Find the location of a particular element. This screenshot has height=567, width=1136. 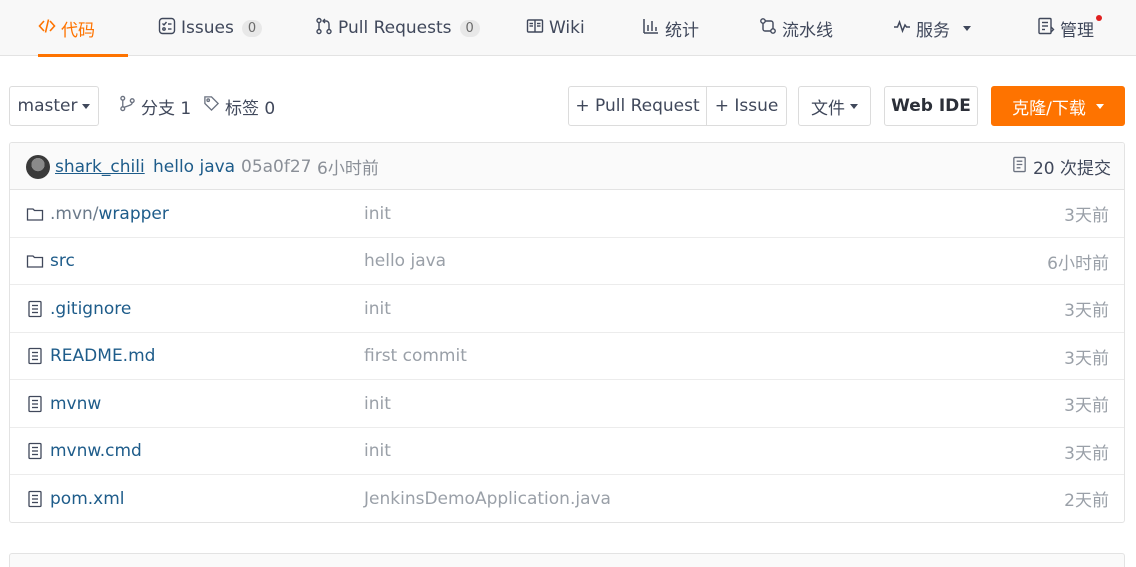

issues-icon is located at coordinates (167, 28).